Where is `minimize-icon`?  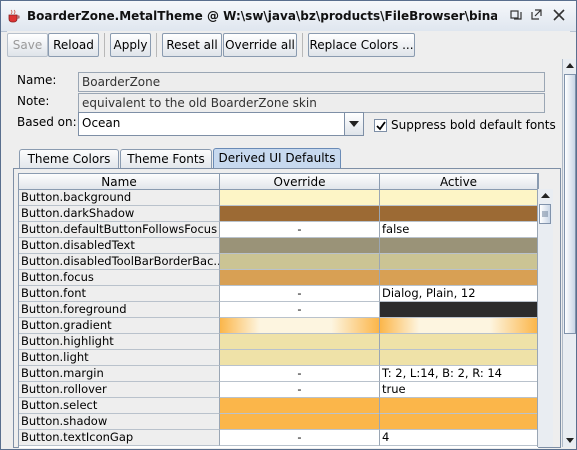 minimize-icon is located at coordinates (516, 15).